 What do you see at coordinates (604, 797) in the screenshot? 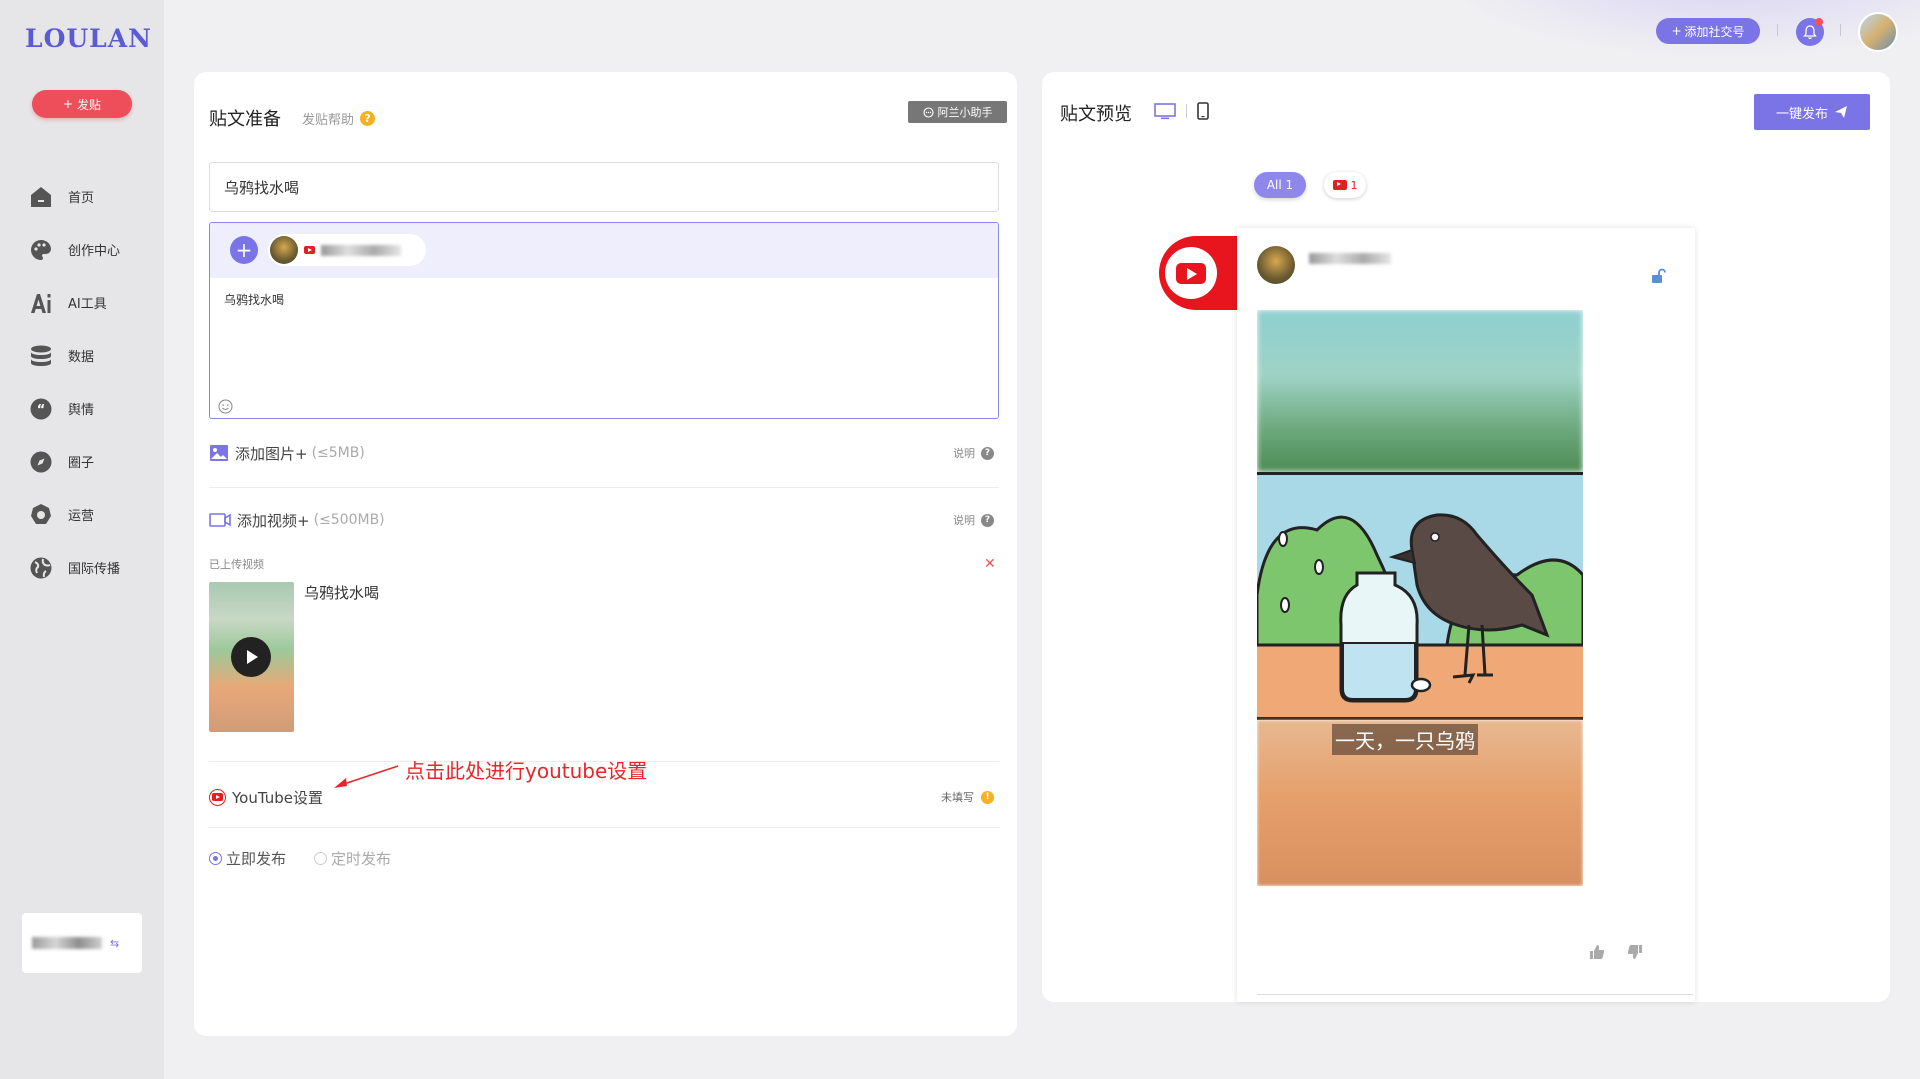
I see `youtube-settings-row: YouTube设置 未填写 !` at bounding box center [604, 797].